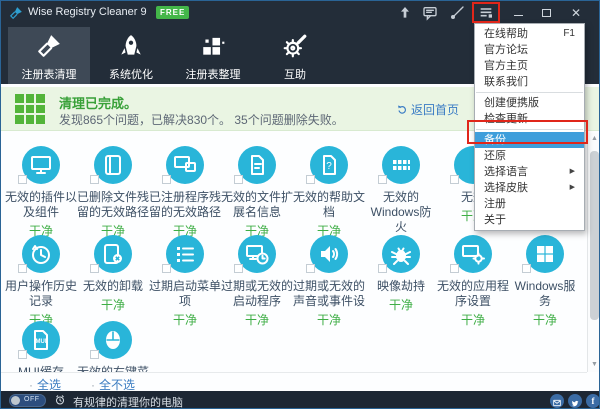  I want to click on scan-item-app-settings: 无效的应用程序设置 干净, so click(473, 280).